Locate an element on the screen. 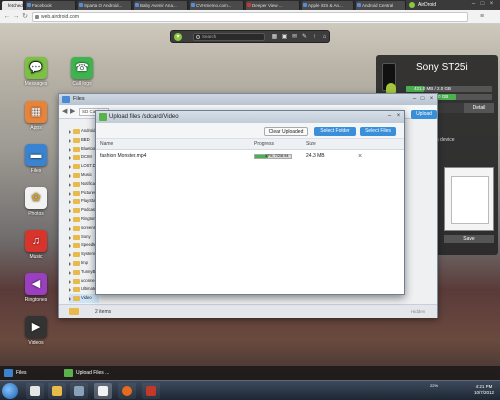 This screenshot has height=400, width=500. column-header-progress: Progress is located at coordinates (264, 144).